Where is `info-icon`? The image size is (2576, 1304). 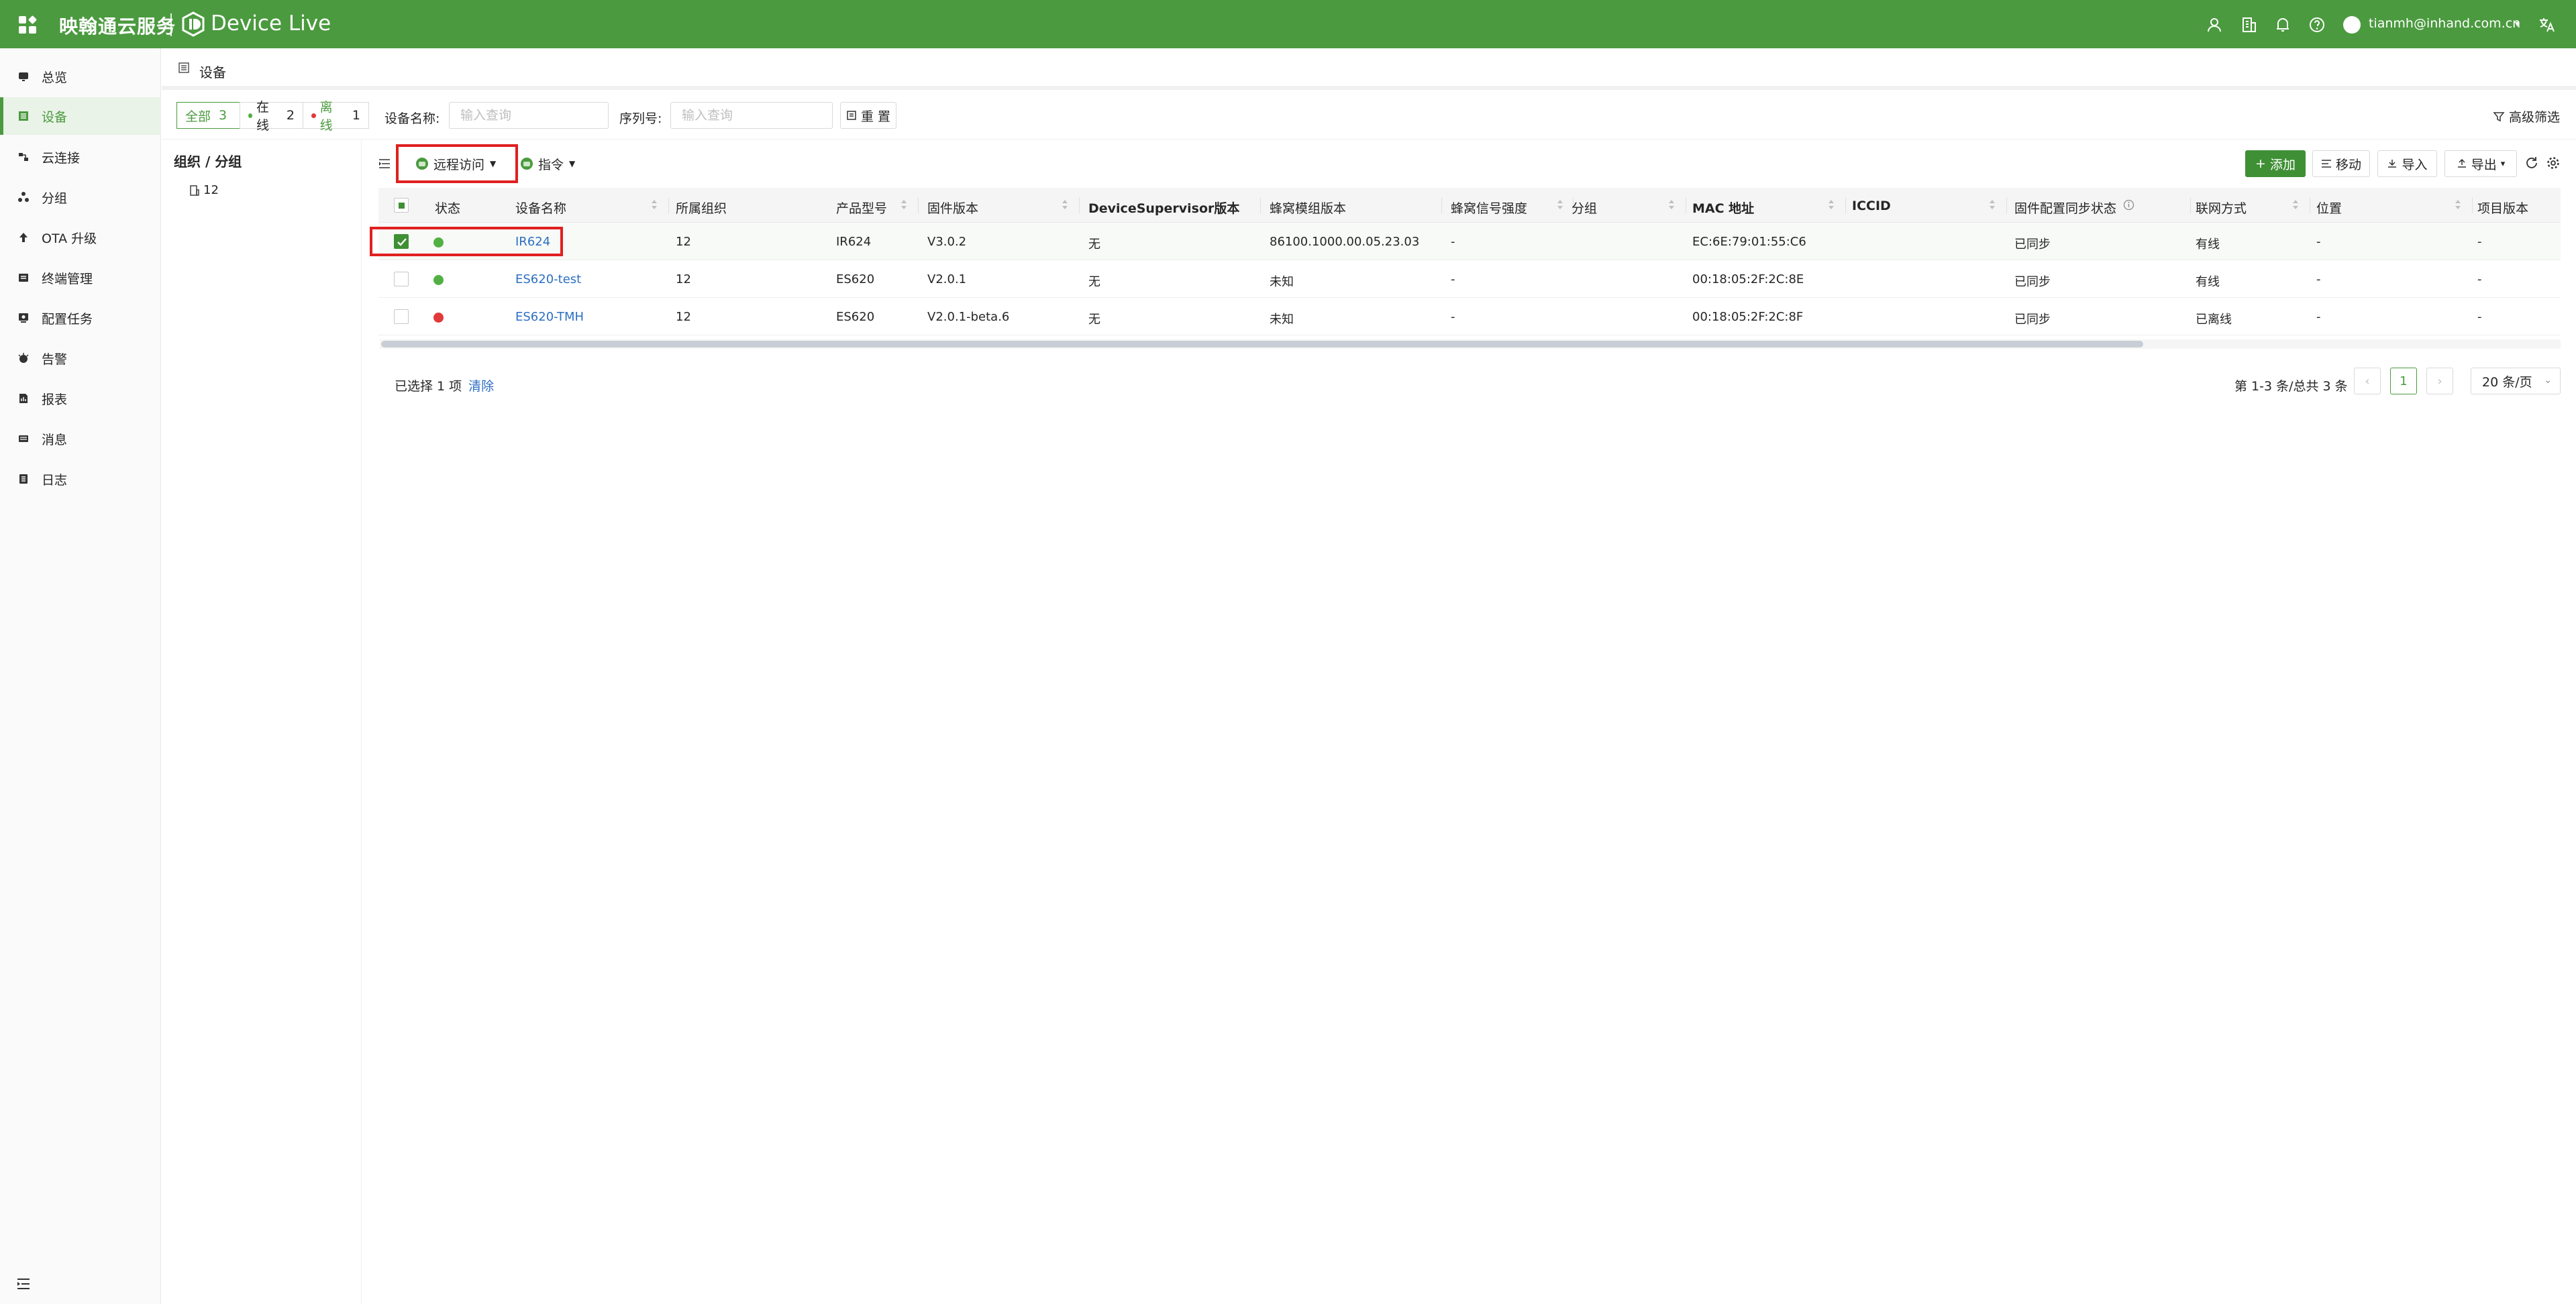
info-icon is located at coordinates (2128, 205).